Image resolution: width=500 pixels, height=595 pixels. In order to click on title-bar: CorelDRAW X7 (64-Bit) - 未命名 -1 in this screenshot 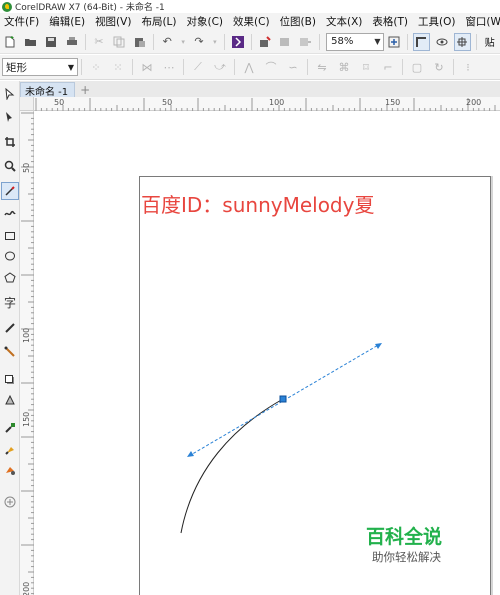, I will do `click(250, 6)`.